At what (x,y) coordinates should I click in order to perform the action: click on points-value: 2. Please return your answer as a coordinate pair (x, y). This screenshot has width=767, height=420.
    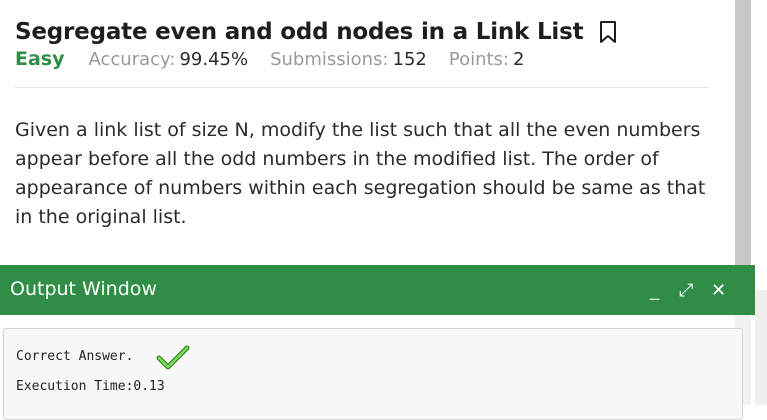
    Looking at the image, I should click on (519, 59).